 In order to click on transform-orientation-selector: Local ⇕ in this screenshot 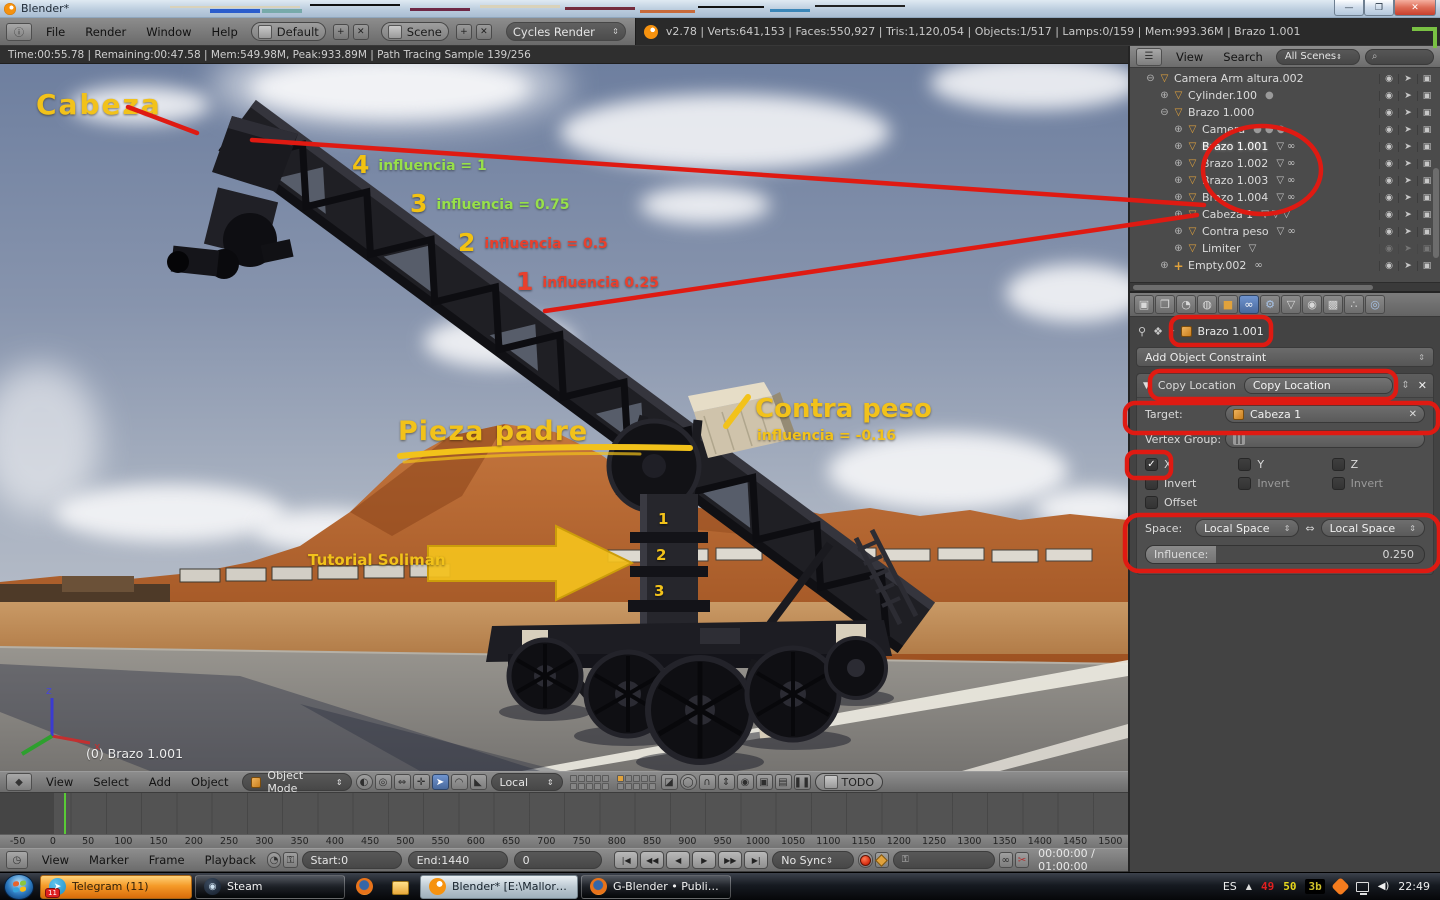, I will do `click(526, 782)`.